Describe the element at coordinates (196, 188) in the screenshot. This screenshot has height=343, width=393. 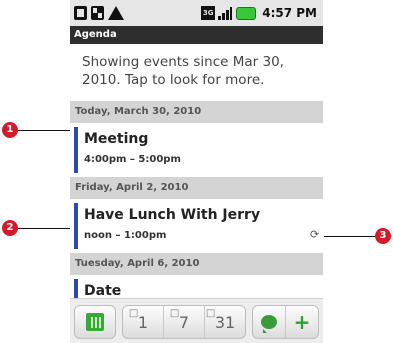
I see `date-header: Friday, April 2, 2010` at that location.